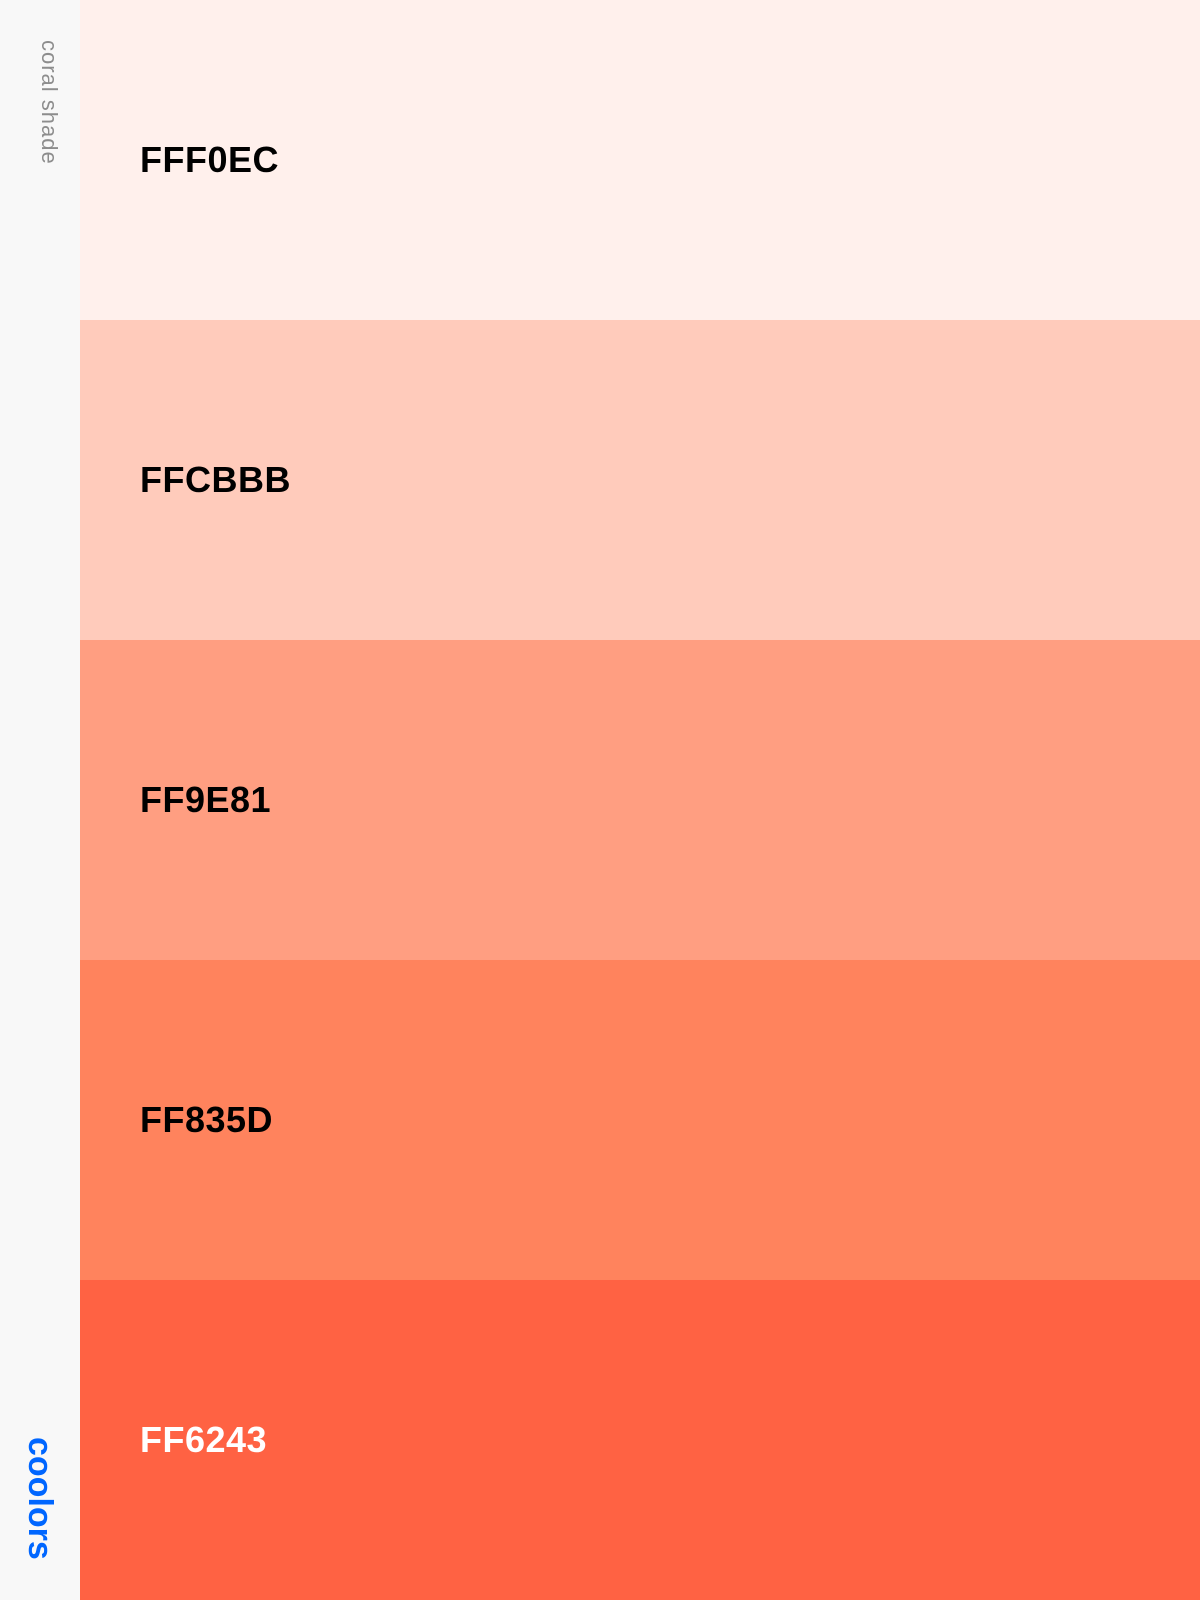 The height and width of the screenshot is (1600, 1200). I want to click on hex-code-label: FF6243, so click(204, 1439).